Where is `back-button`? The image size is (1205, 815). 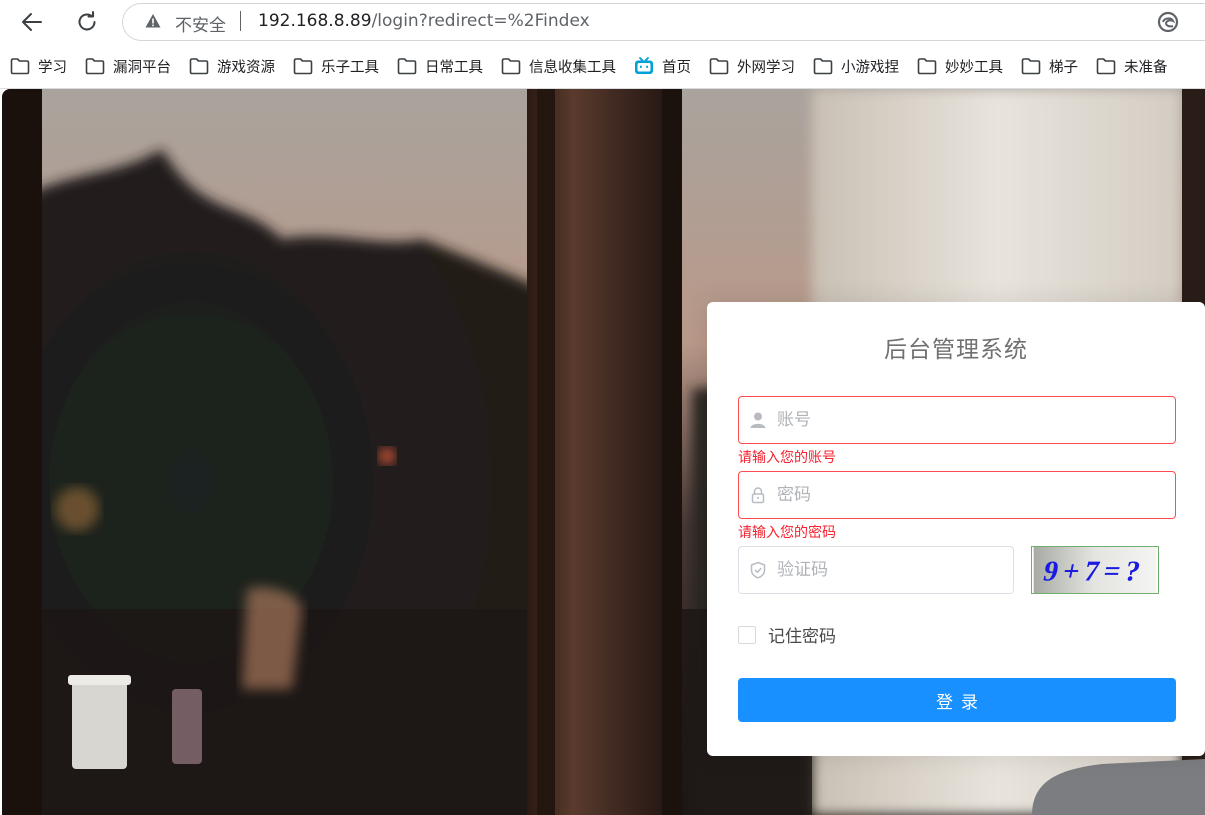 back-button is located at coordinates (32, 22).